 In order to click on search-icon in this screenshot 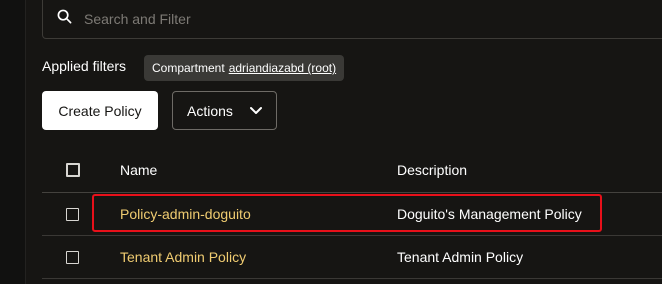, I will do `click(64, 19)`.